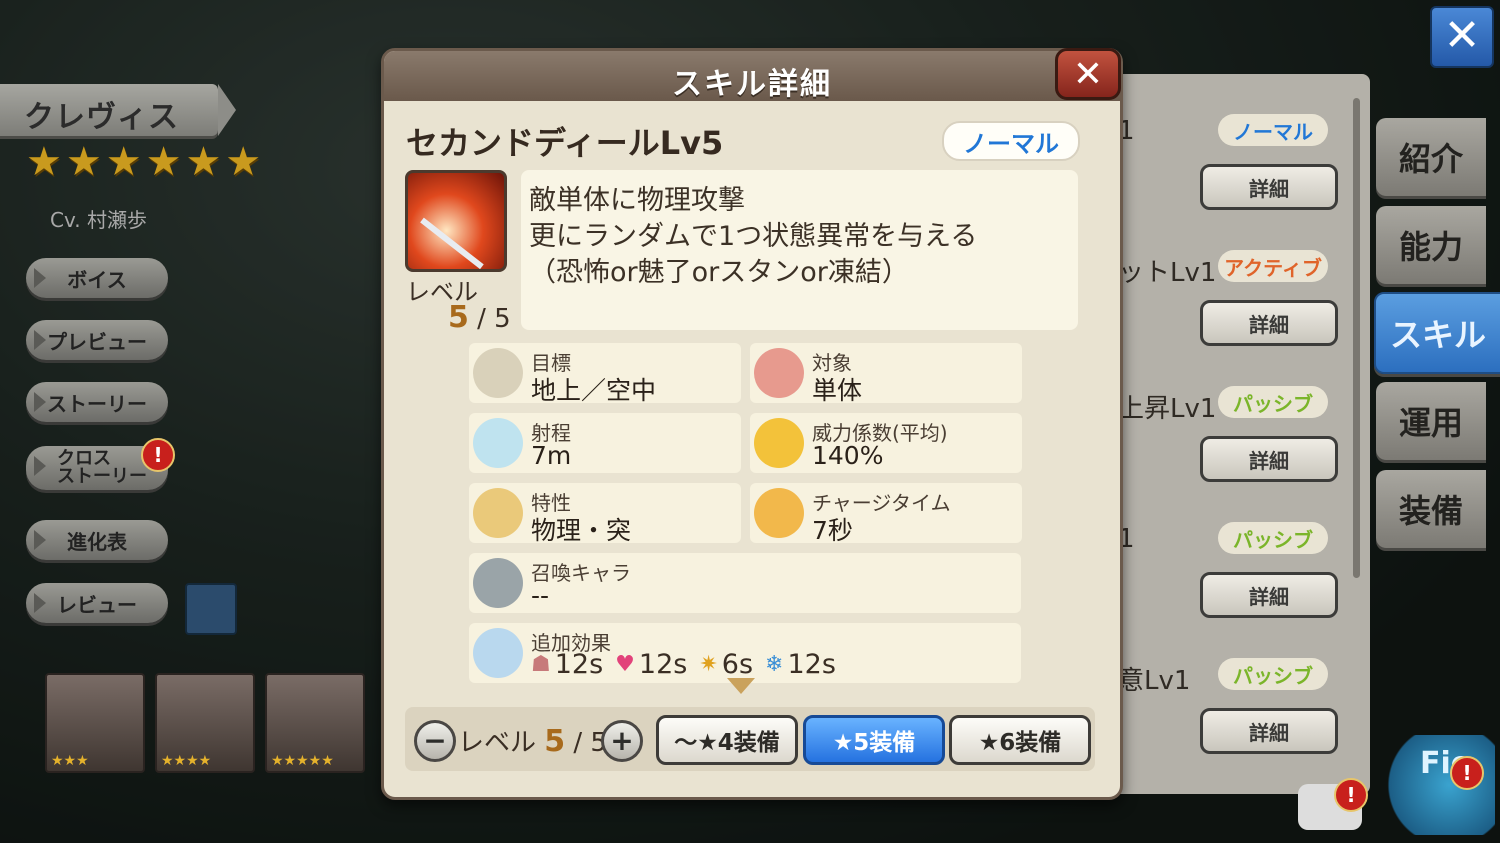 The height and width of the screenshot is (843, 1500). I want to click on skill-level-value: 5 / 5, so click(479, 317).